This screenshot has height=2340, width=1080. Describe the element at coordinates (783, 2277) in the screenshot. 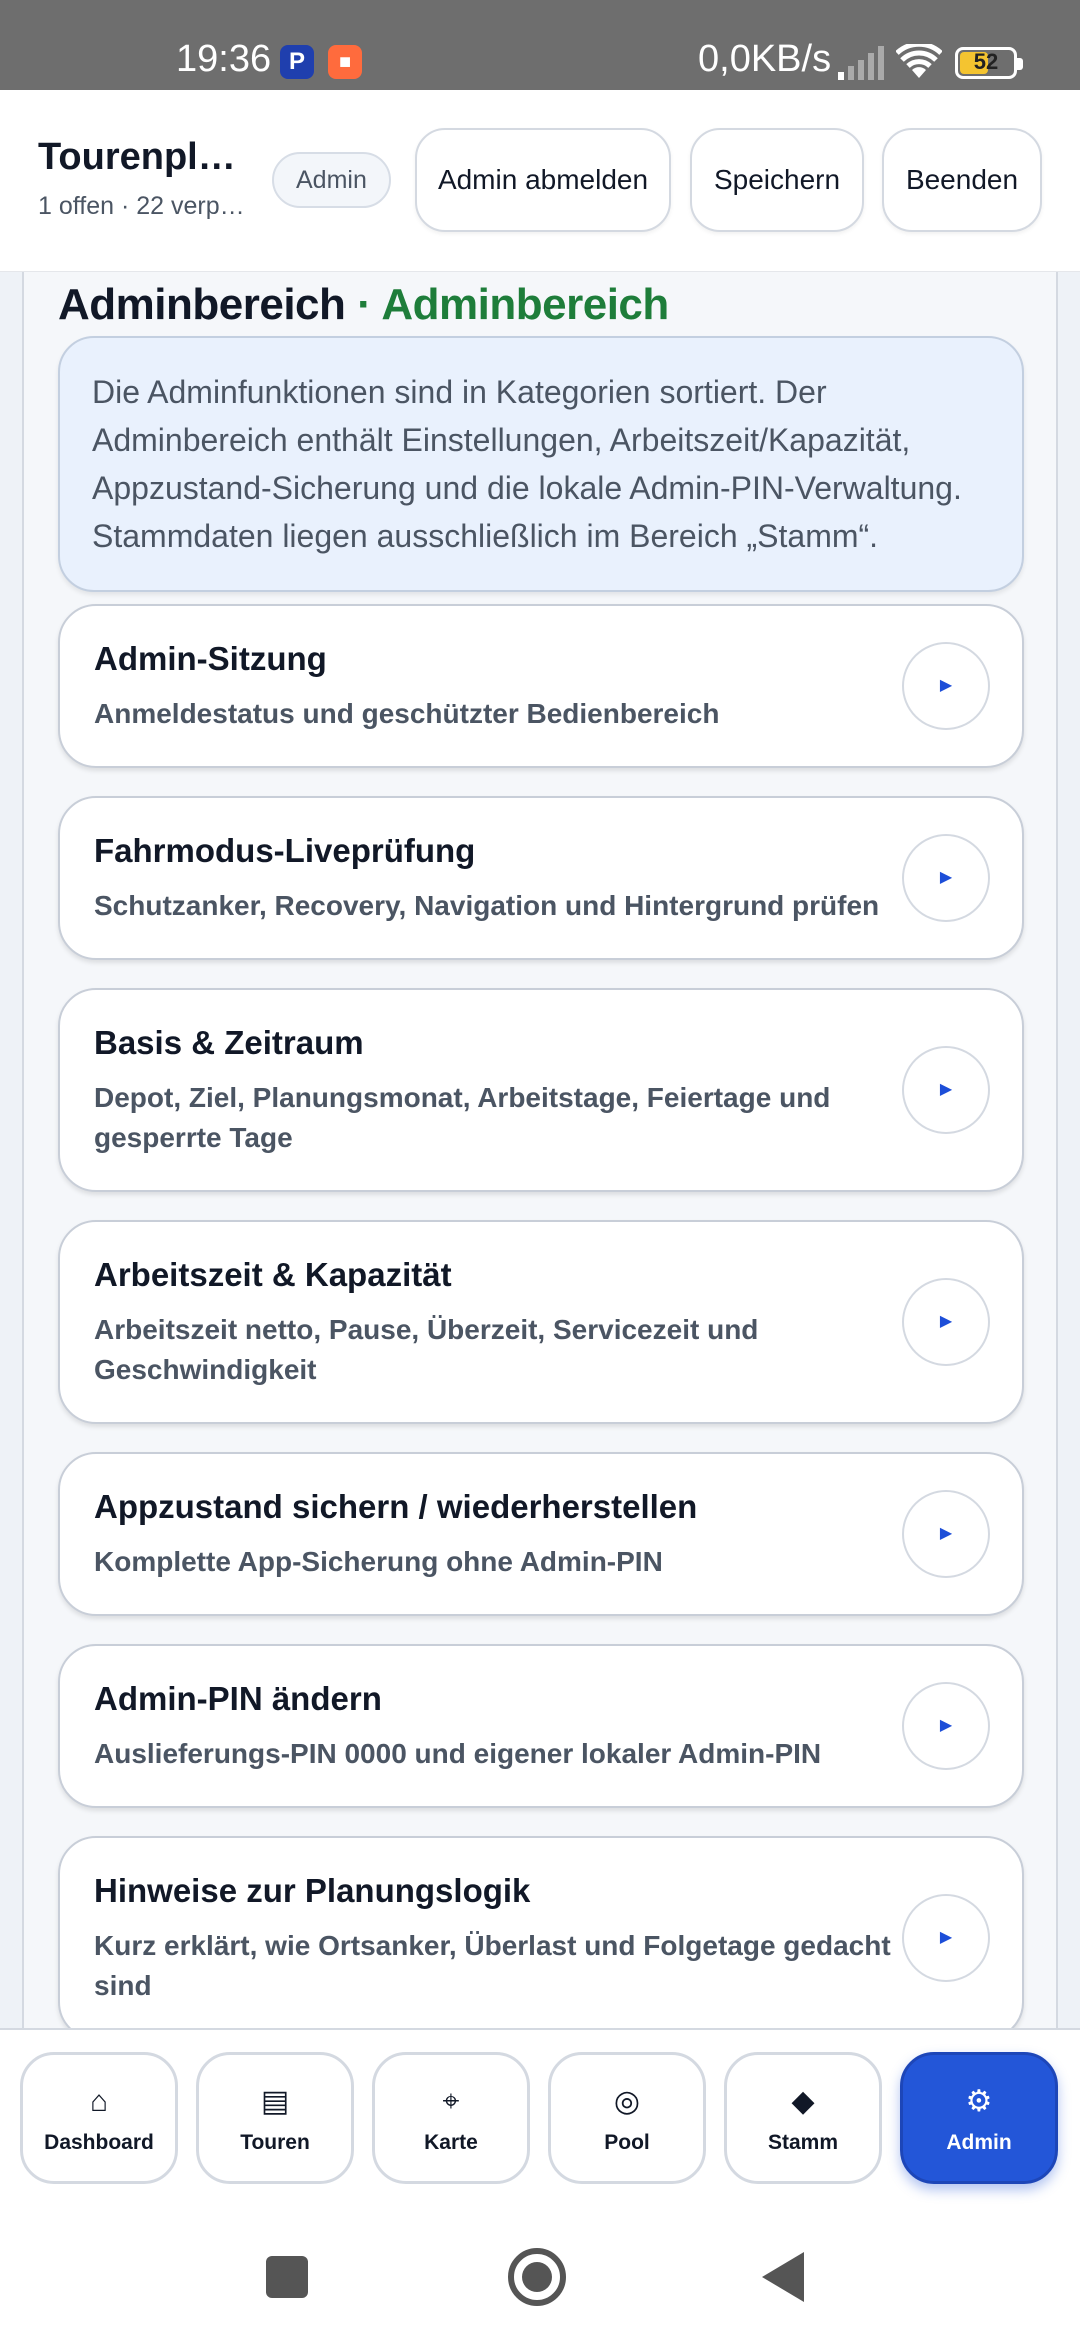

I see `back-icon` at that location.